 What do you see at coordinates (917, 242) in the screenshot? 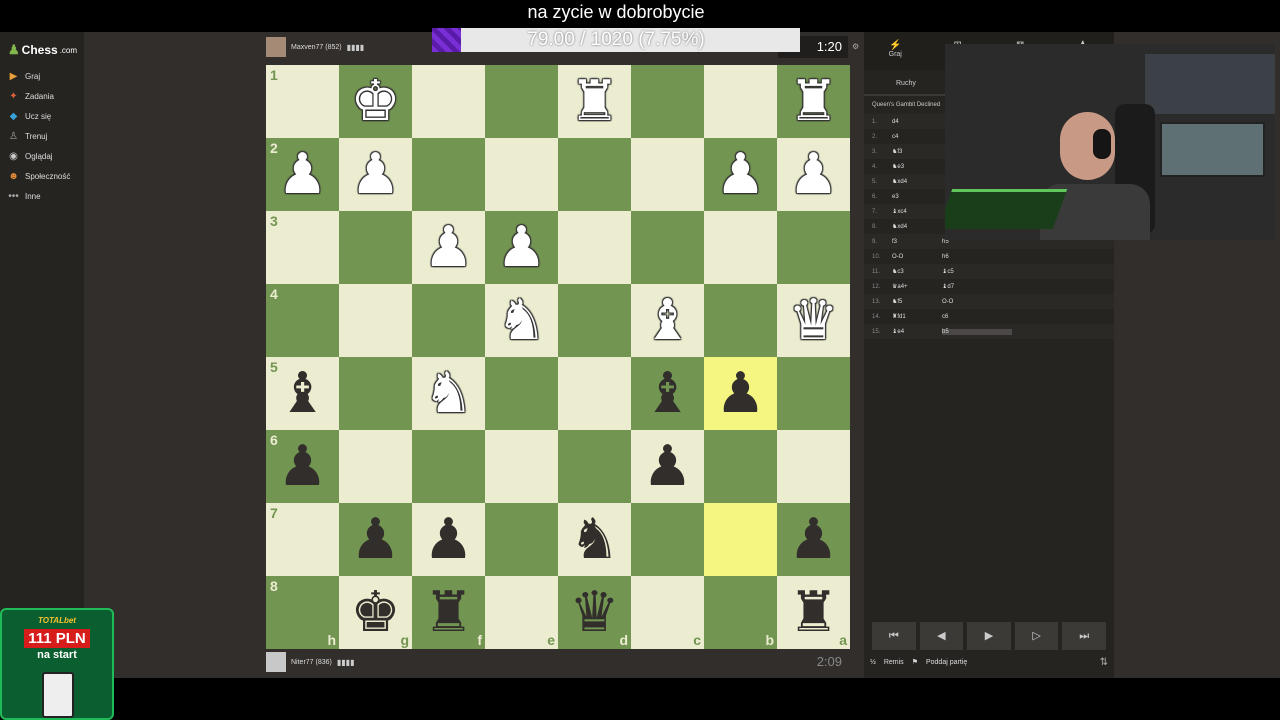
I see `white-move: f3` at bounding box center [917, 242].